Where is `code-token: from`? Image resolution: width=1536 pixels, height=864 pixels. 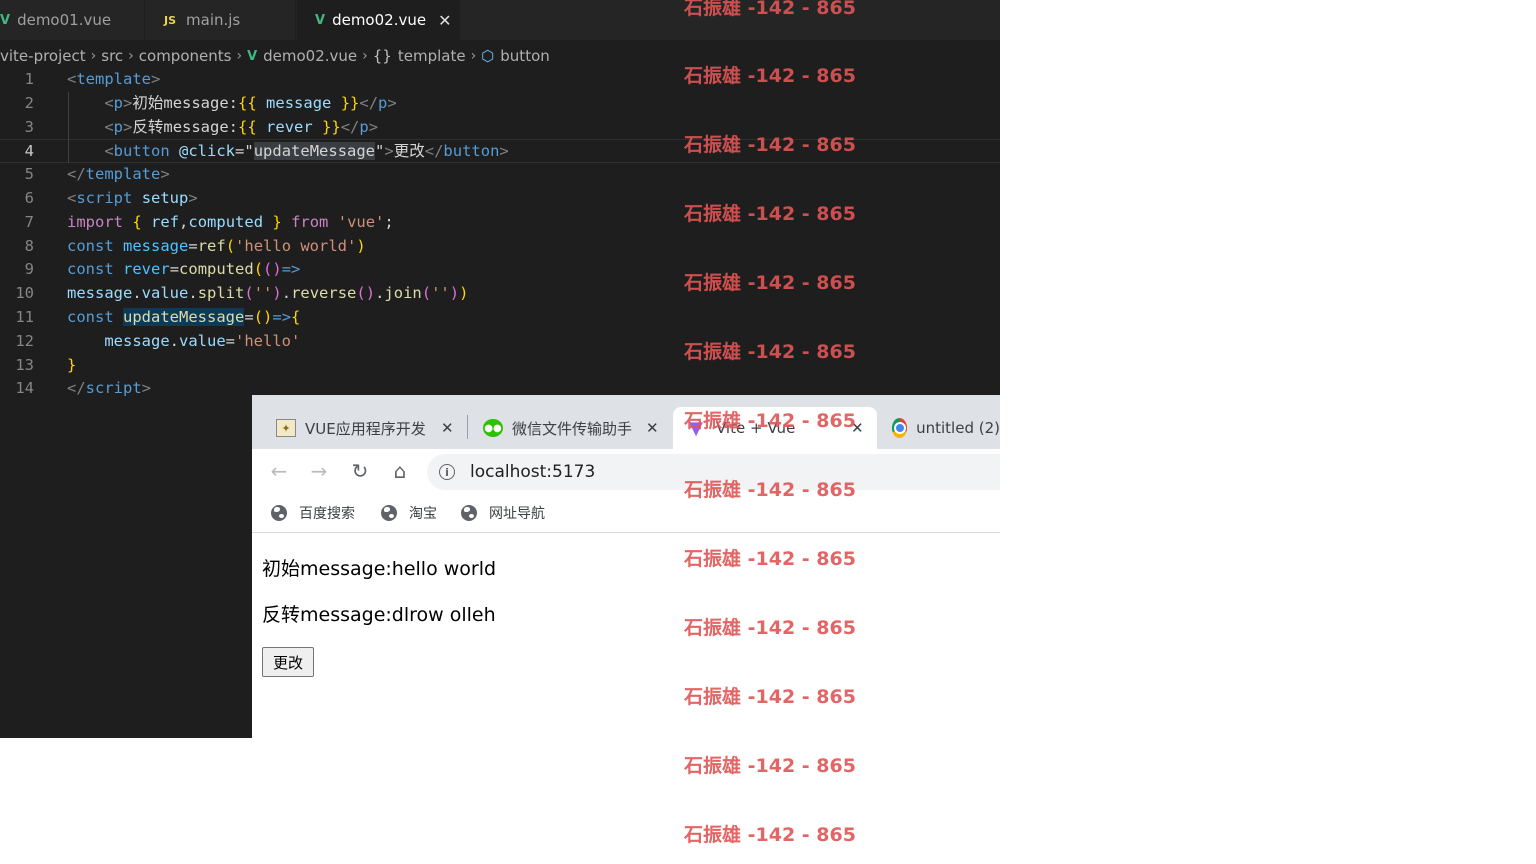
code-token: from is located at coordinates (310, 221).